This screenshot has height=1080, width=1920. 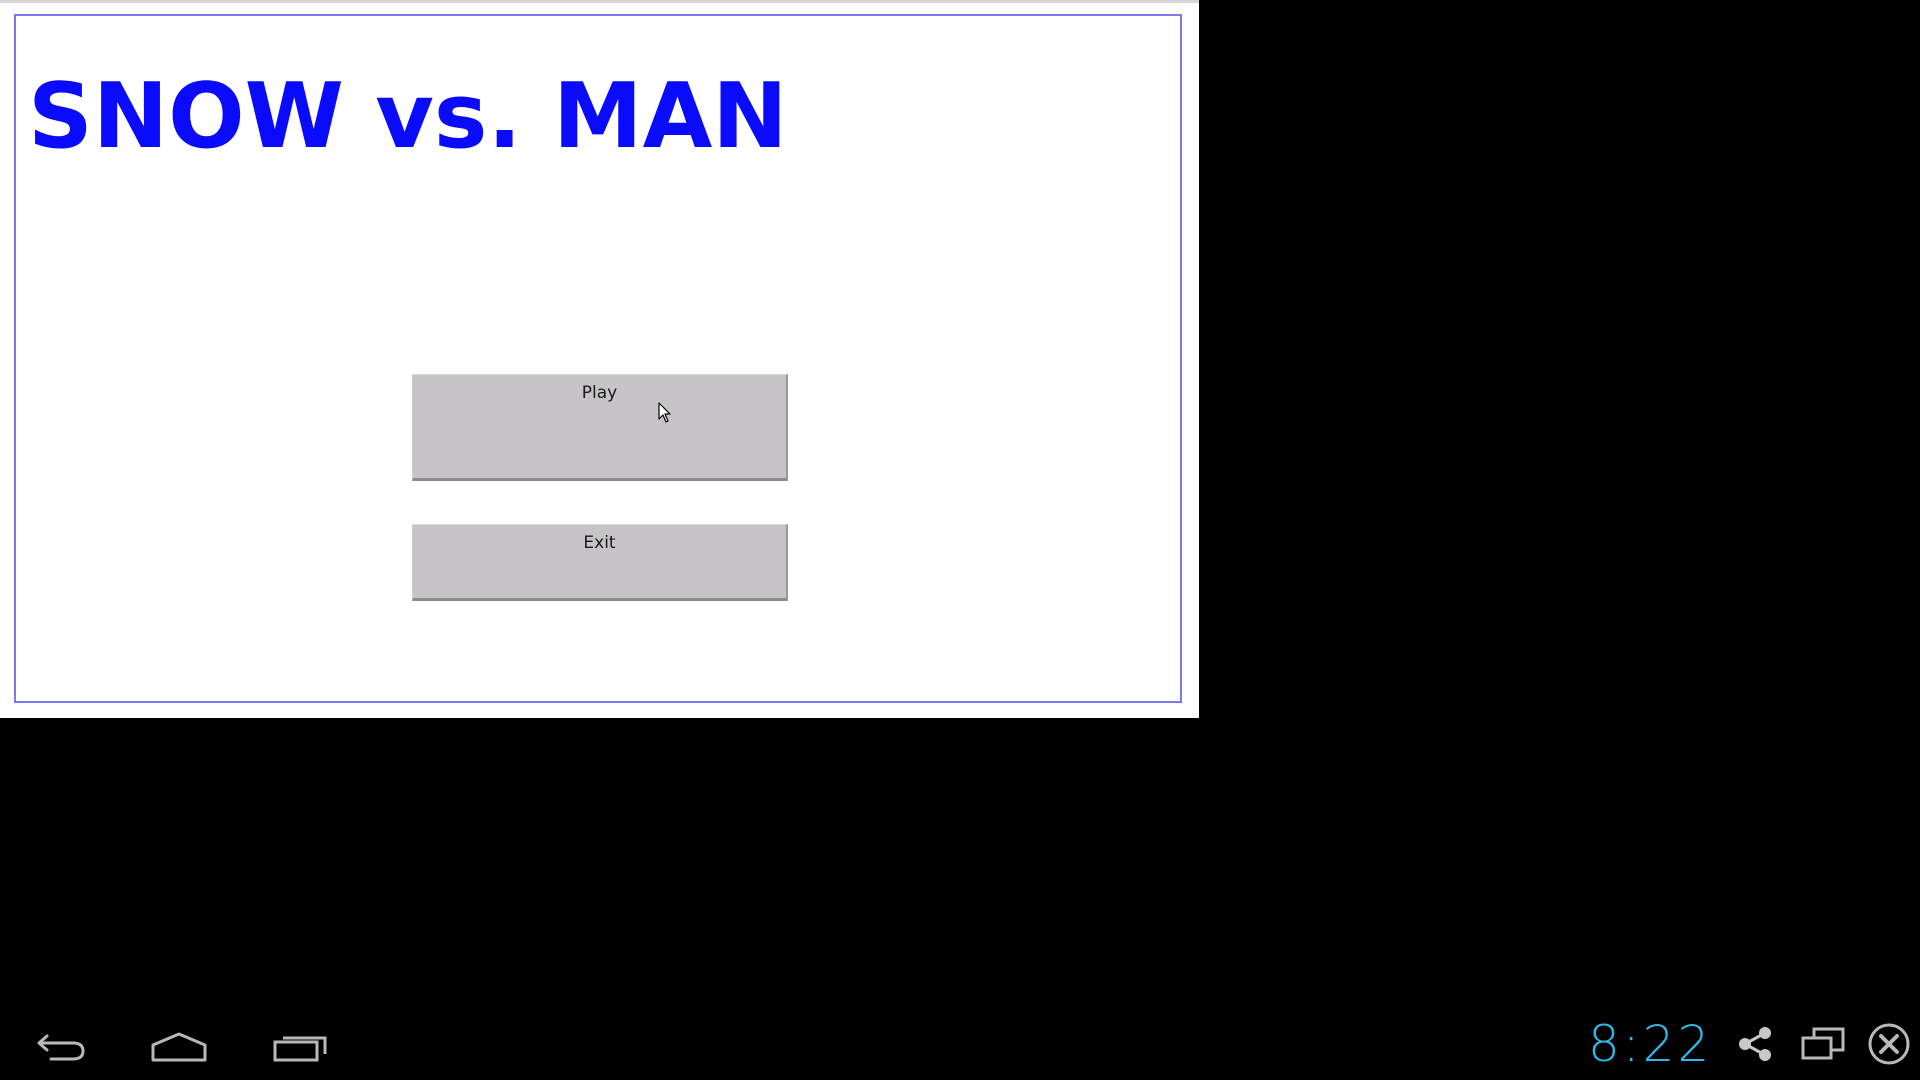 I want to click on share-button, so click(x=1755, y=1044).